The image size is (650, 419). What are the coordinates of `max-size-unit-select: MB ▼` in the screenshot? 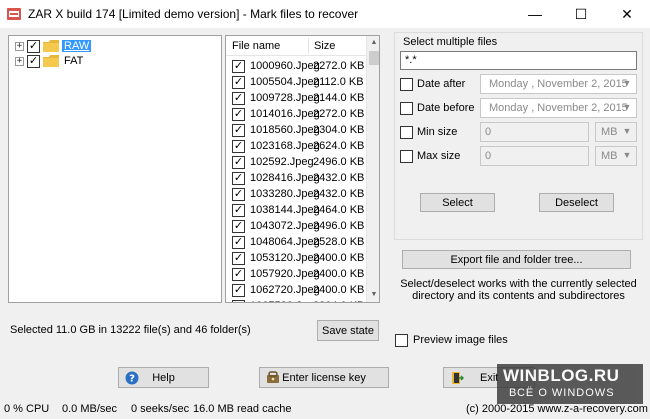 It's located at (616, 156).